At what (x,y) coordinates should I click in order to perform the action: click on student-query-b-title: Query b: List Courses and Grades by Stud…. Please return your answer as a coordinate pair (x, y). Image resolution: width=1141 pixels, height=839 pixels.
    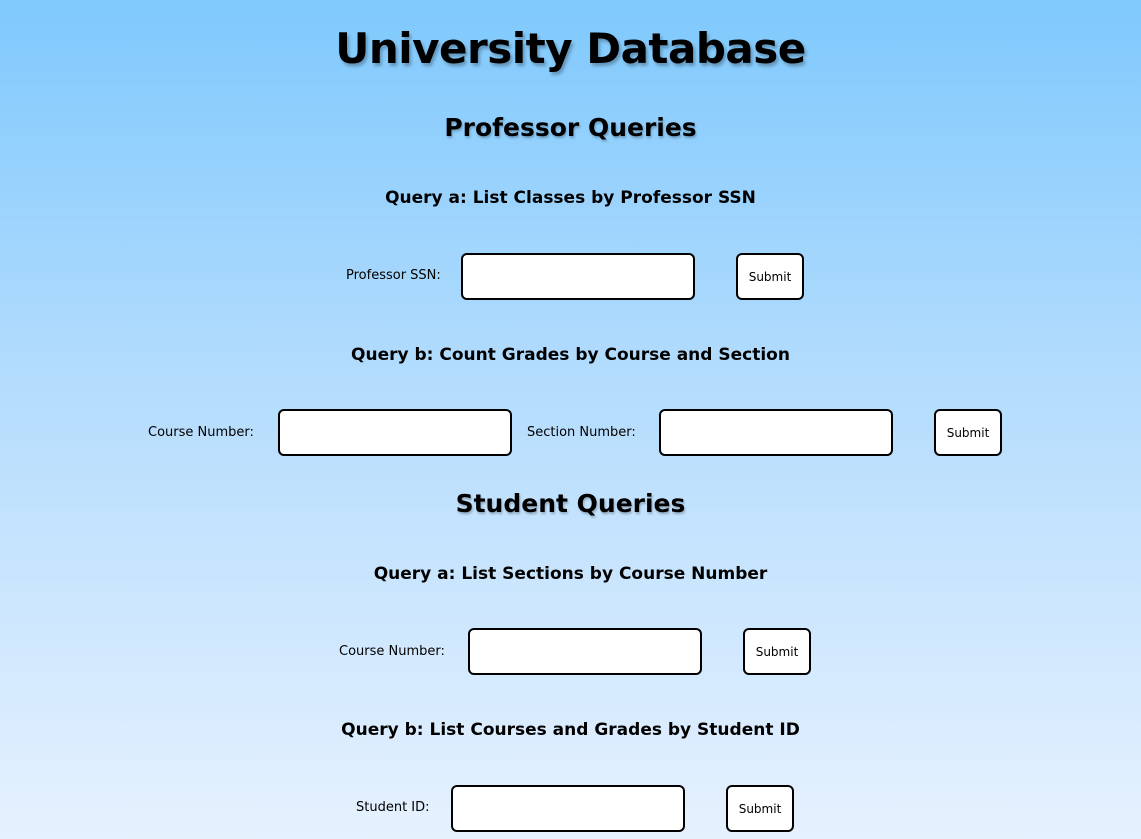
    Looking at the image, I should click on (570, 730).